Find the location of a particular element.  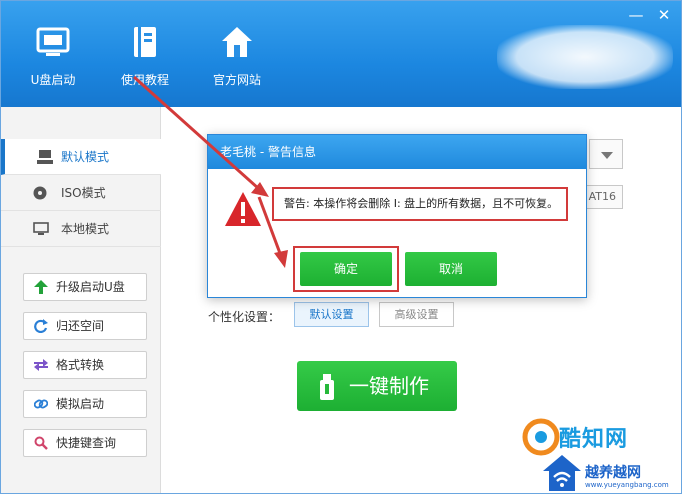

warning-message: 警告: 本操作将会删除 I: 盘上的所有数据，且不可恢复。 is located at coordinates (420, 204).